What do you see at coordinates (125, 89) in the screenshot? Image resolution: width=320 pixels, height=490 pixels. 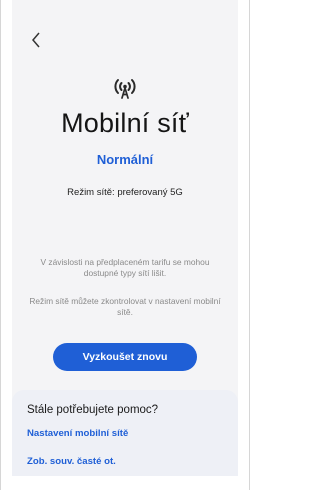 I see `signal-tower-icon` at bounding box center [125, 89].